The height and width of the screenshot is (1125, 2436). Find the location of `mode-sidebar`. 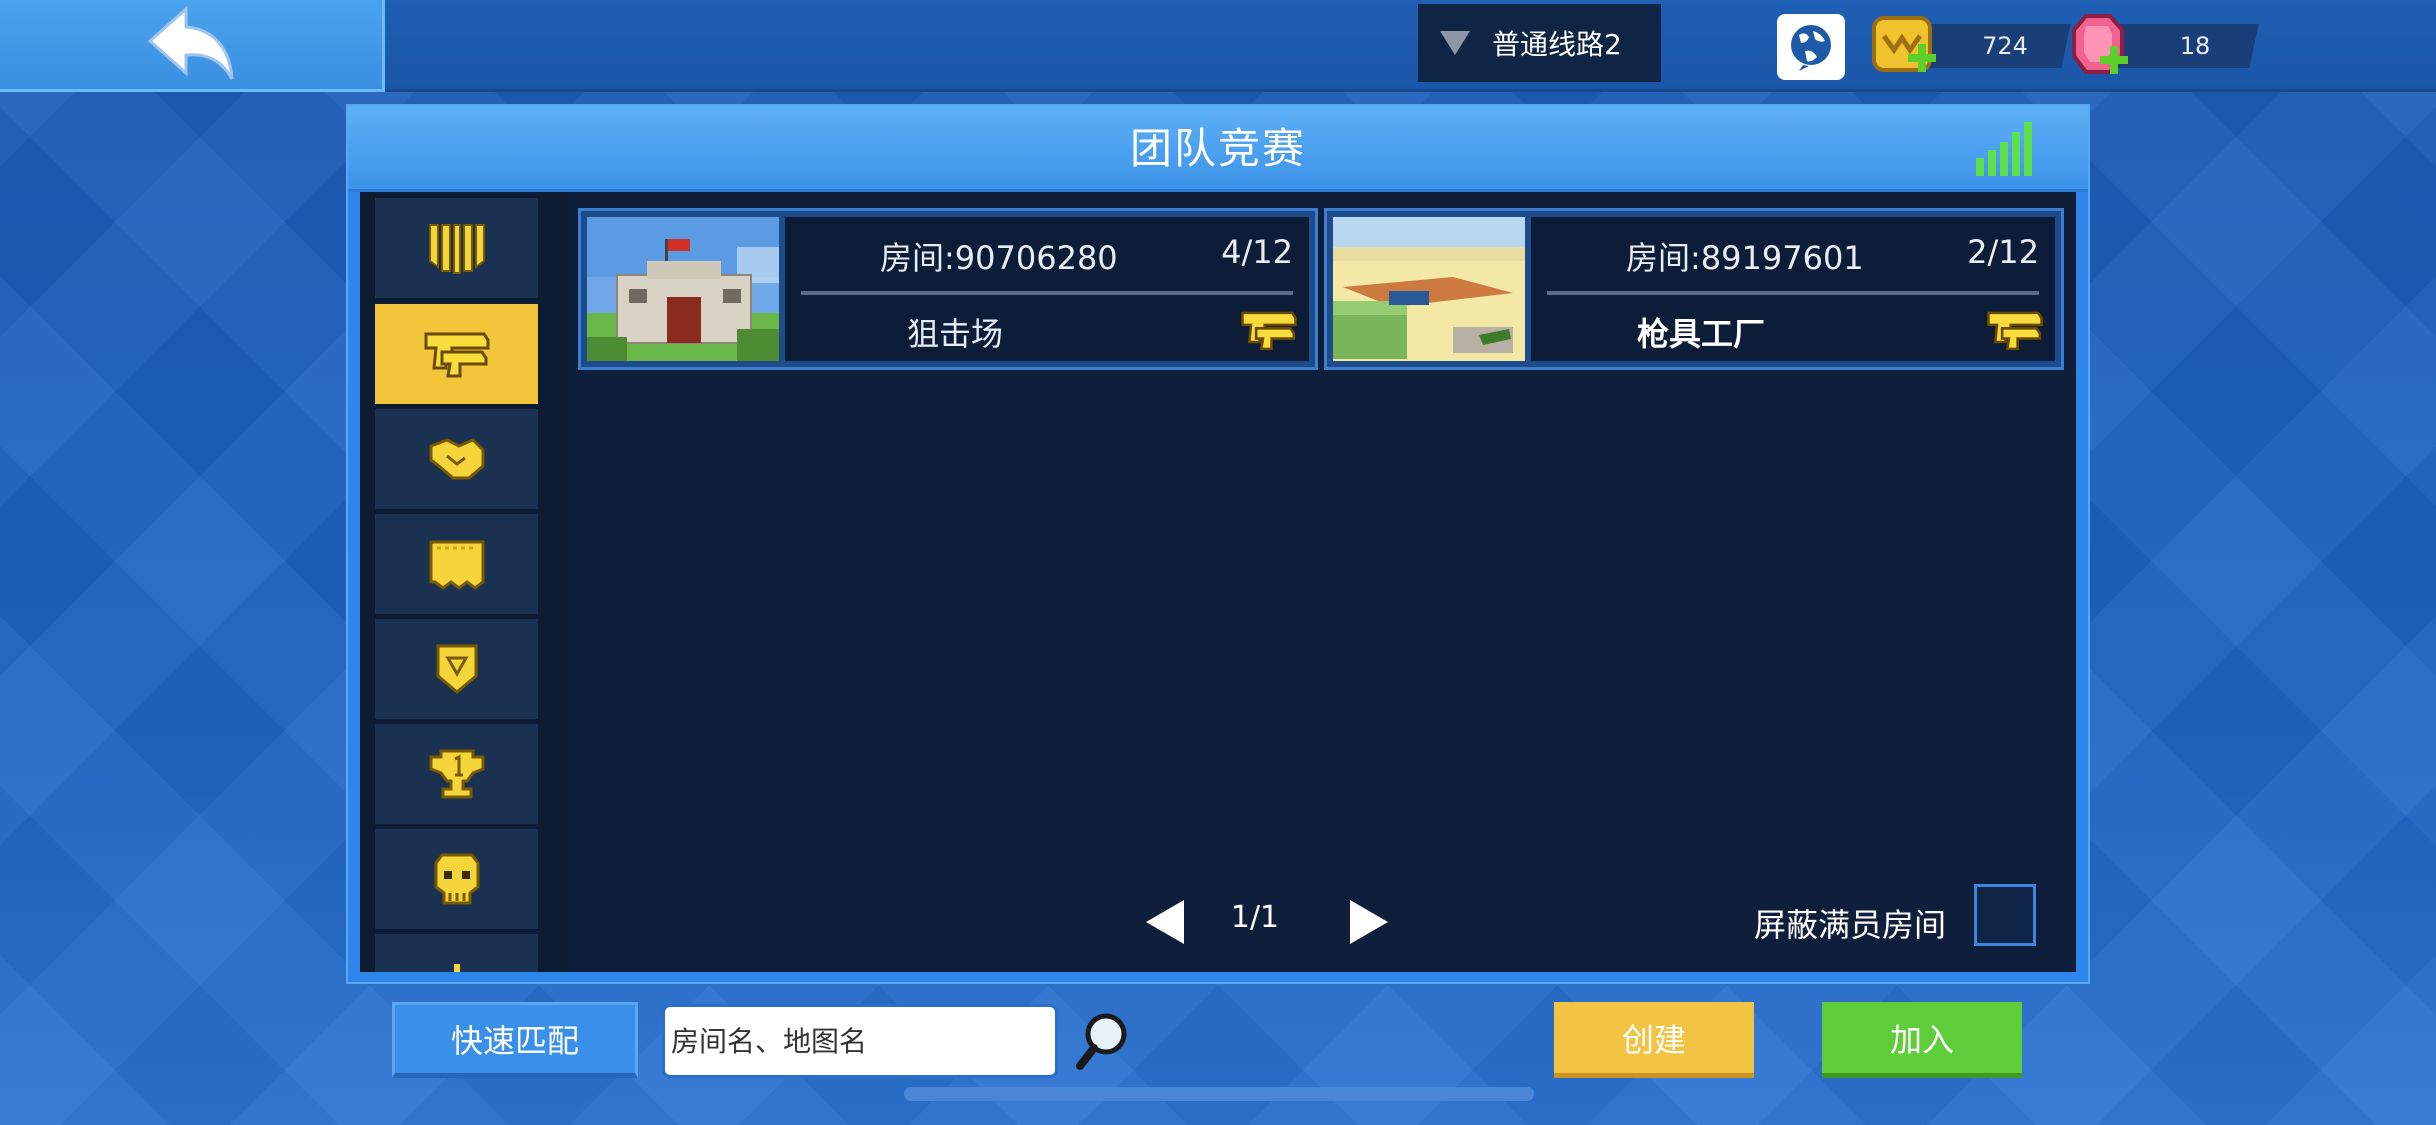

mode-sidebar is located at coordinates (464, 582).